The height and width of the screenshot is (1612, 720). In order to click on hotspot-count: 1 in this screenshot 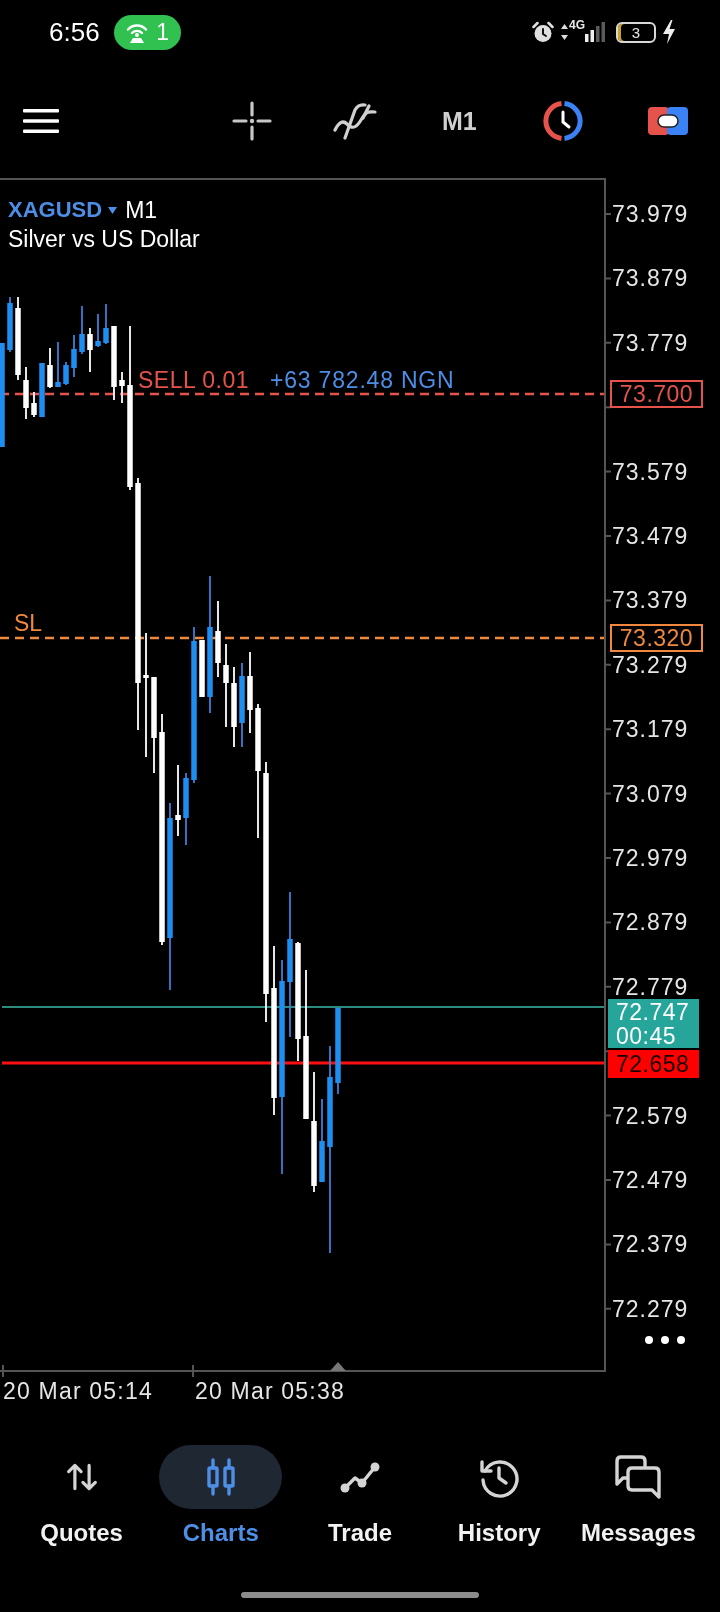, I will do `click(162, 32)`.